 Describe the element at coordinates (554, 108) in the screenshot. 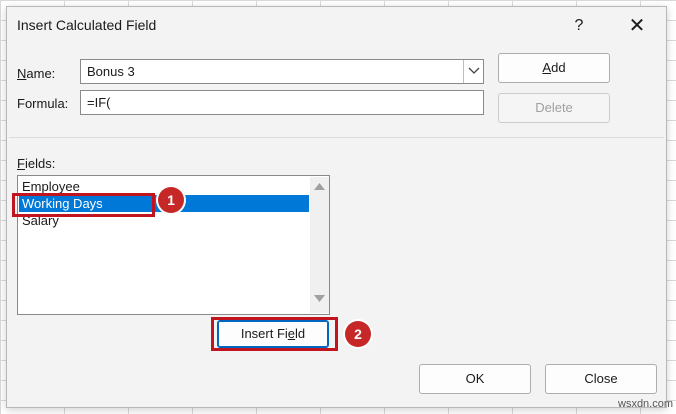

I see `delete-button: Delete` at that location.